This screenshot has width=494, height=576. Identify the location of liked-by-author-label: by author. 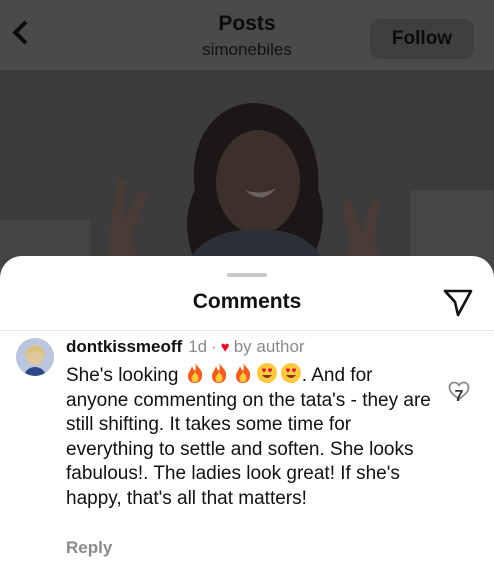
(269, 346).